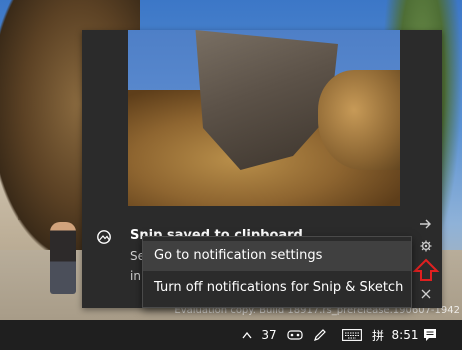 Image resolution: width=462 pixels, height=350 pixels. What do you see at coordinates (426, 224) in the screenshot?
I see `arrow-right-icon` at bounding box center [426, 224].